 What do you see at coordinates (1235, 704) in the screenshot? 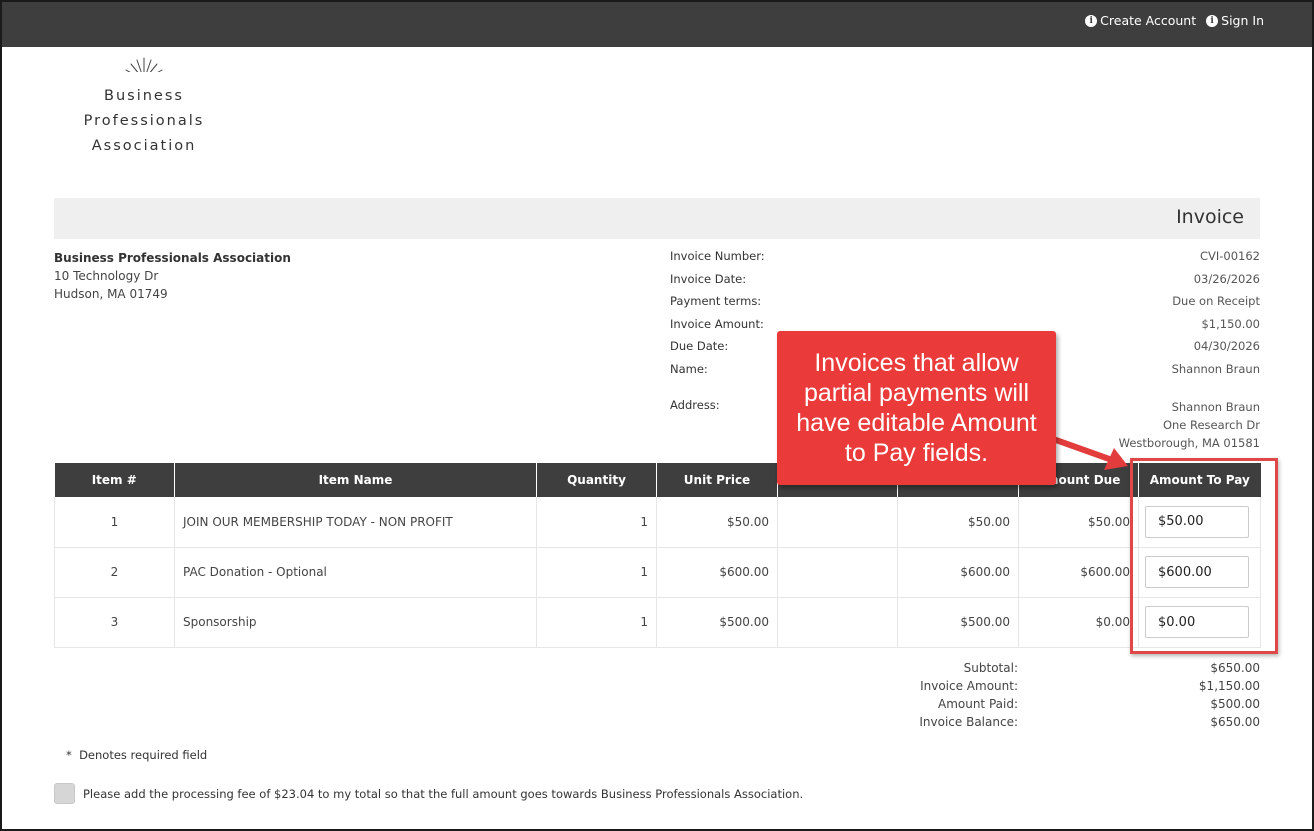
I see `amount-paid-value: $500.00` at bounding box center [1235, 704].